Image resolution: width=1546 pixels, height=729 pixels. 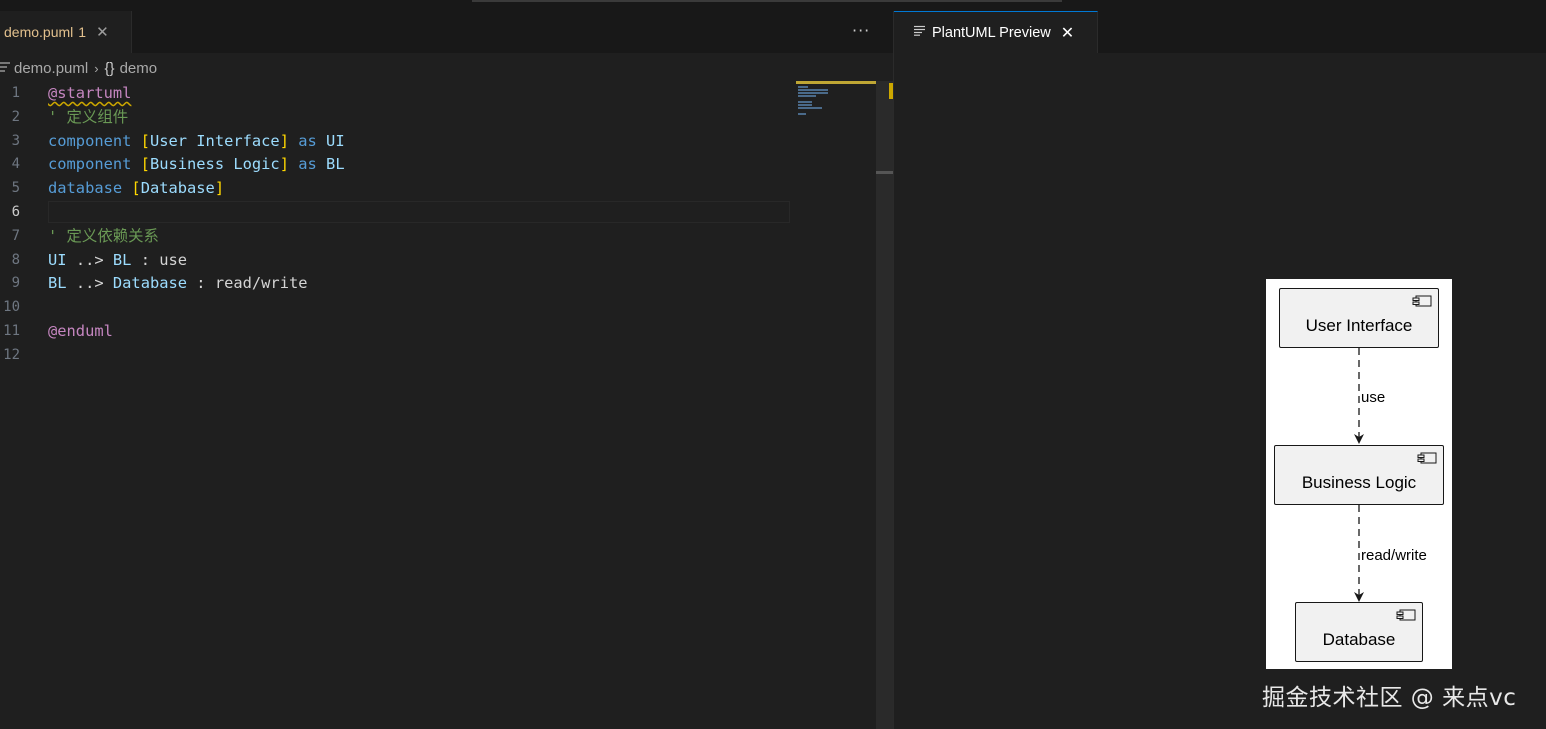 I want to click on line-text: ' 定义依赖关系, so click(x=103, y=236).